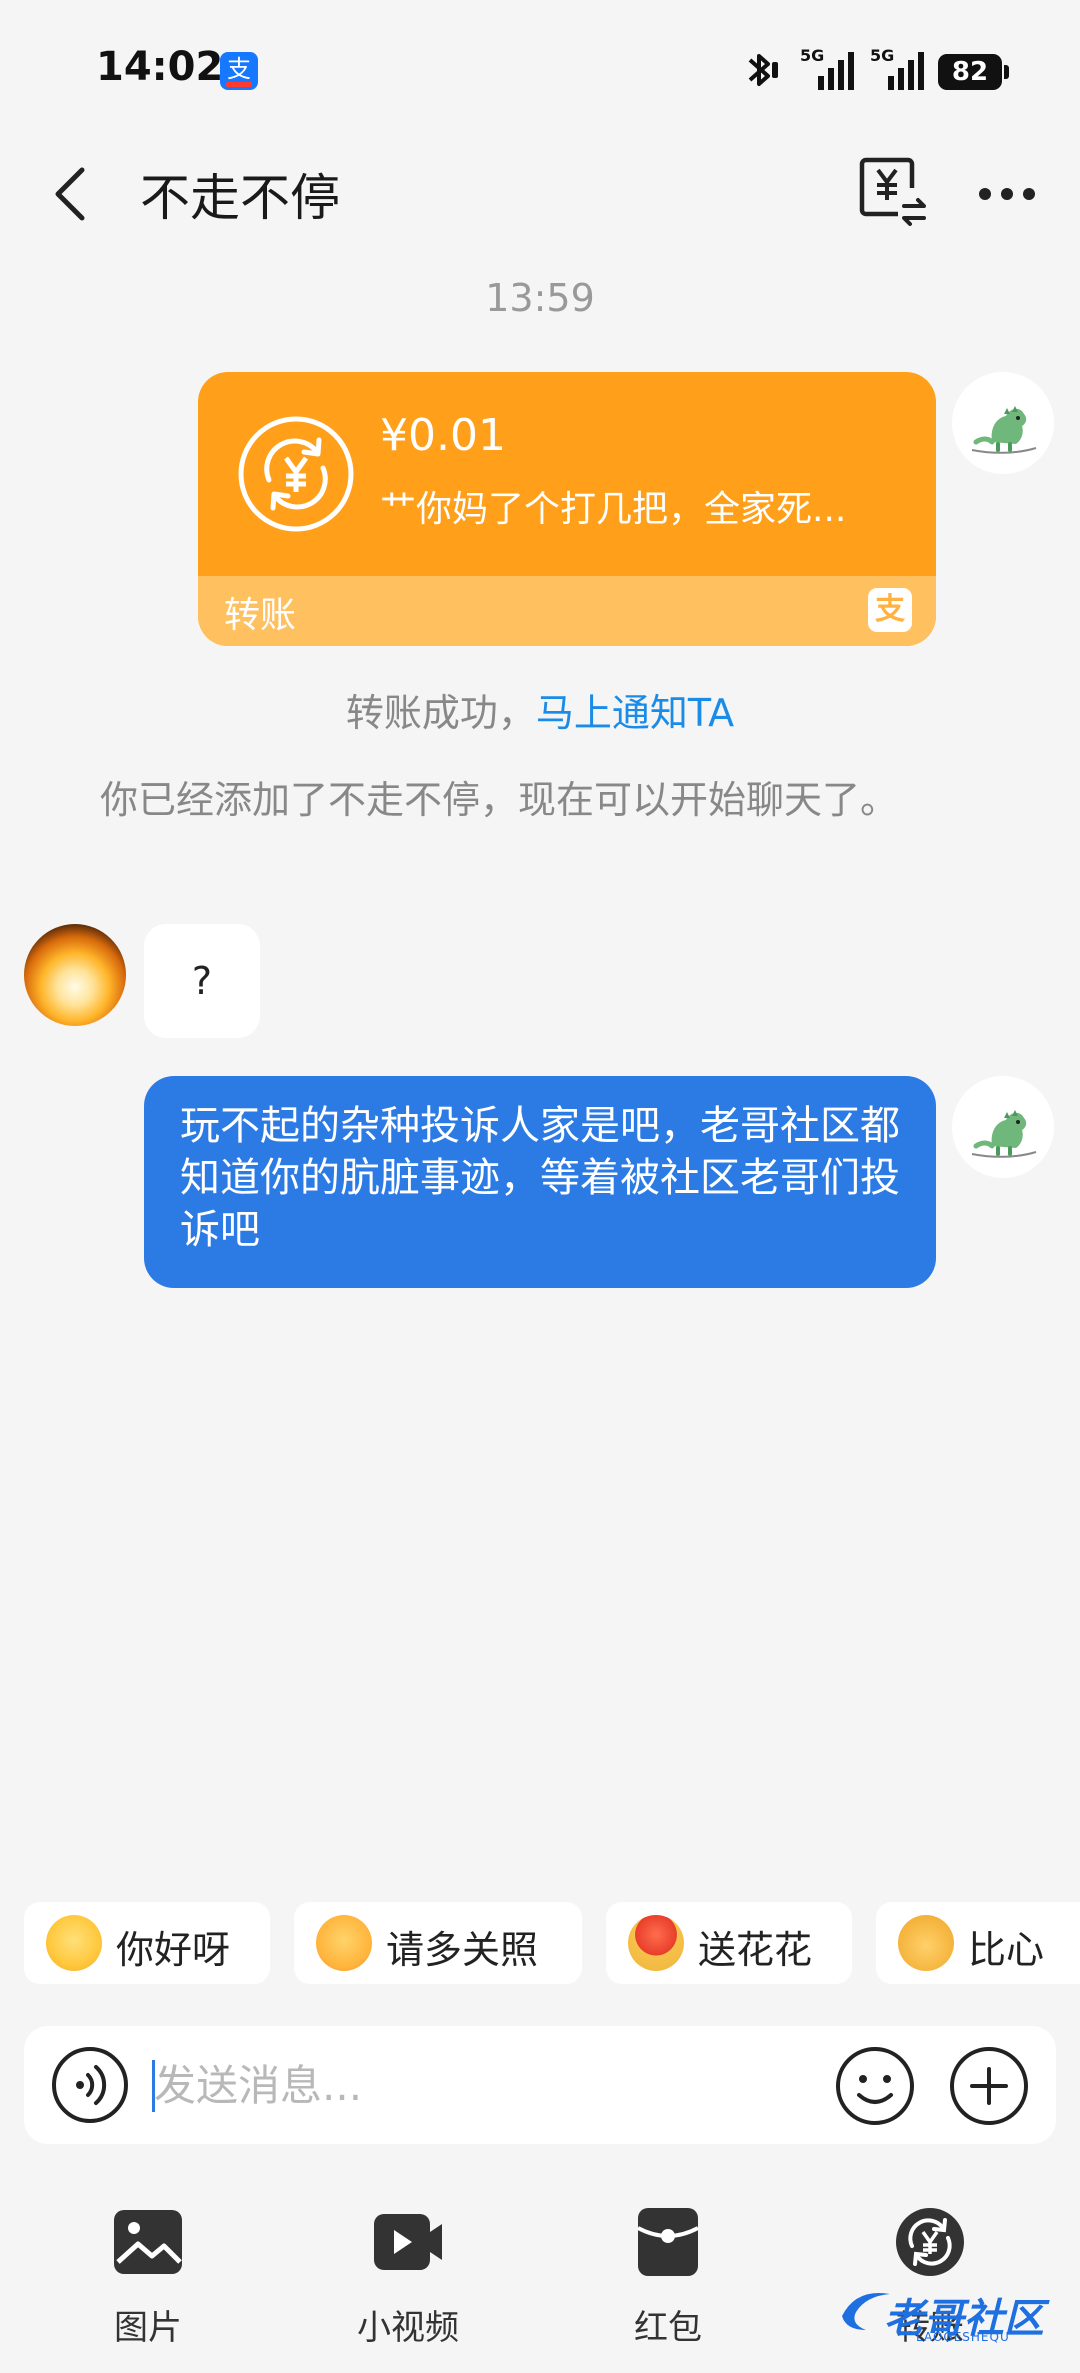 The width and height of the screenshot is (1080, 2373). Describe the element at coordinates (75, 975) in the screenshot. I see `contact-avatar` at that location.